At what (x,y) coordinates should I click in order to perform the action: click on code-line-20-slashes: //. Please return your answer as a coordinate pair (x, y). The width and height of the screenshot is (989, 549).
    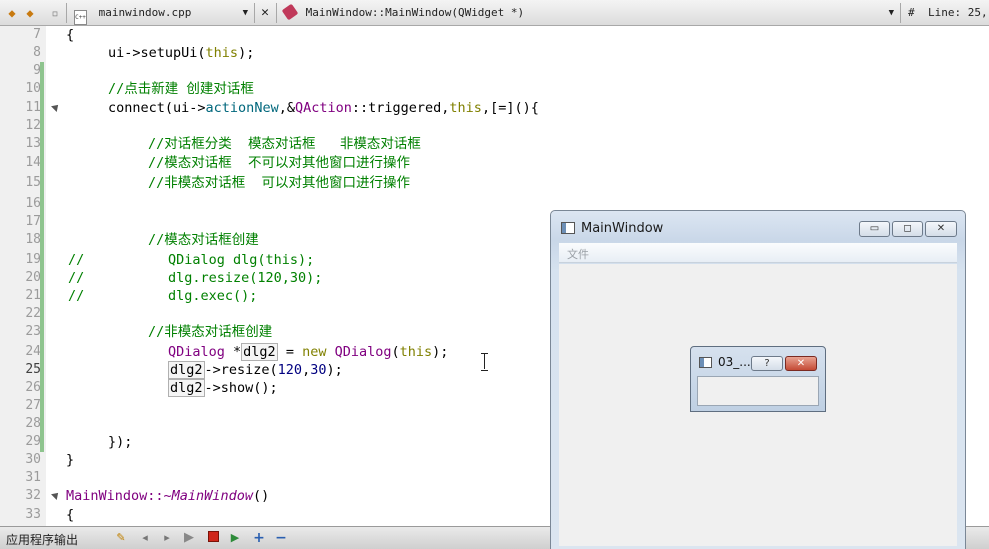
    Looking at the image, I should click on (76, 278).